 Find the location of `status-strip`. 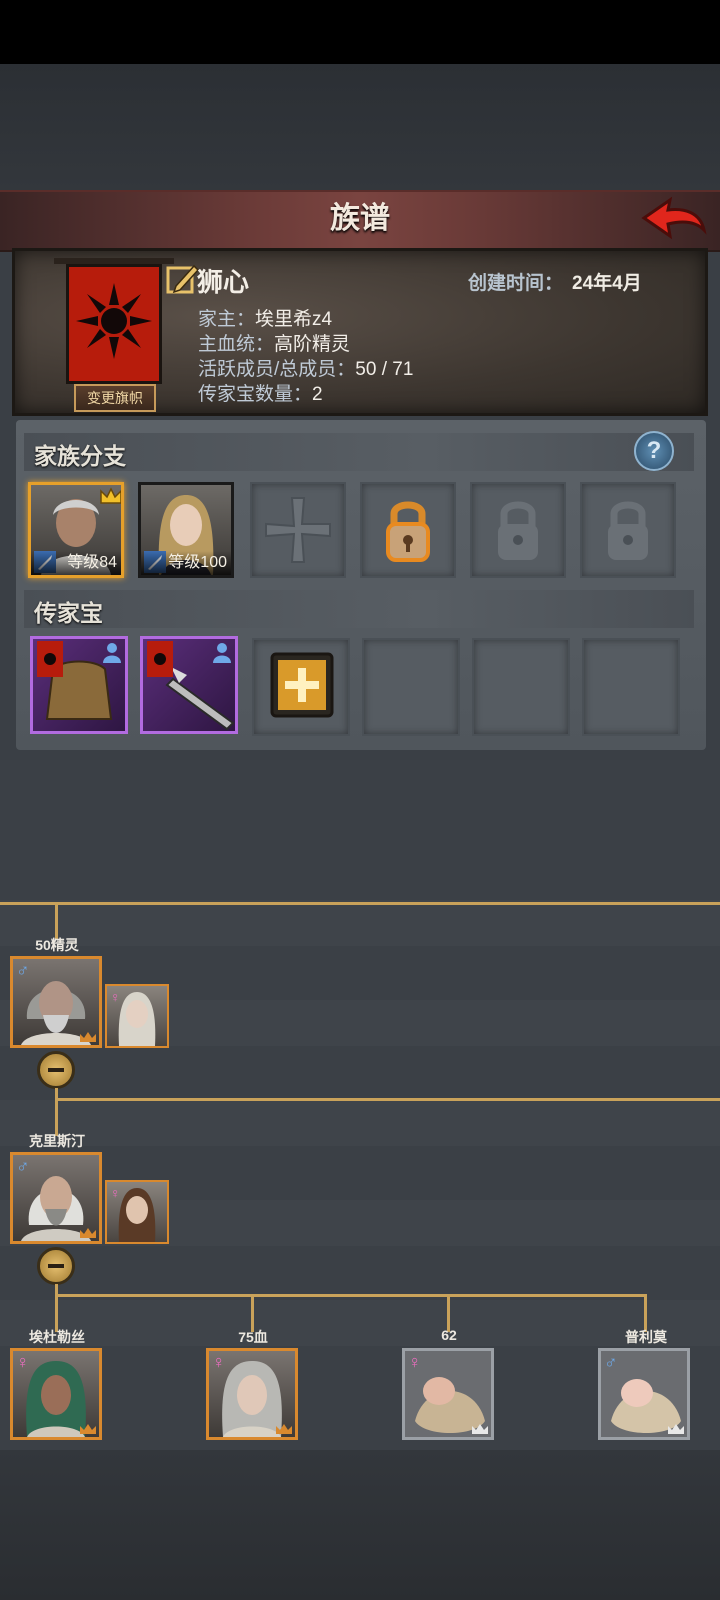

status-strip is located at coordinates (360, 32).